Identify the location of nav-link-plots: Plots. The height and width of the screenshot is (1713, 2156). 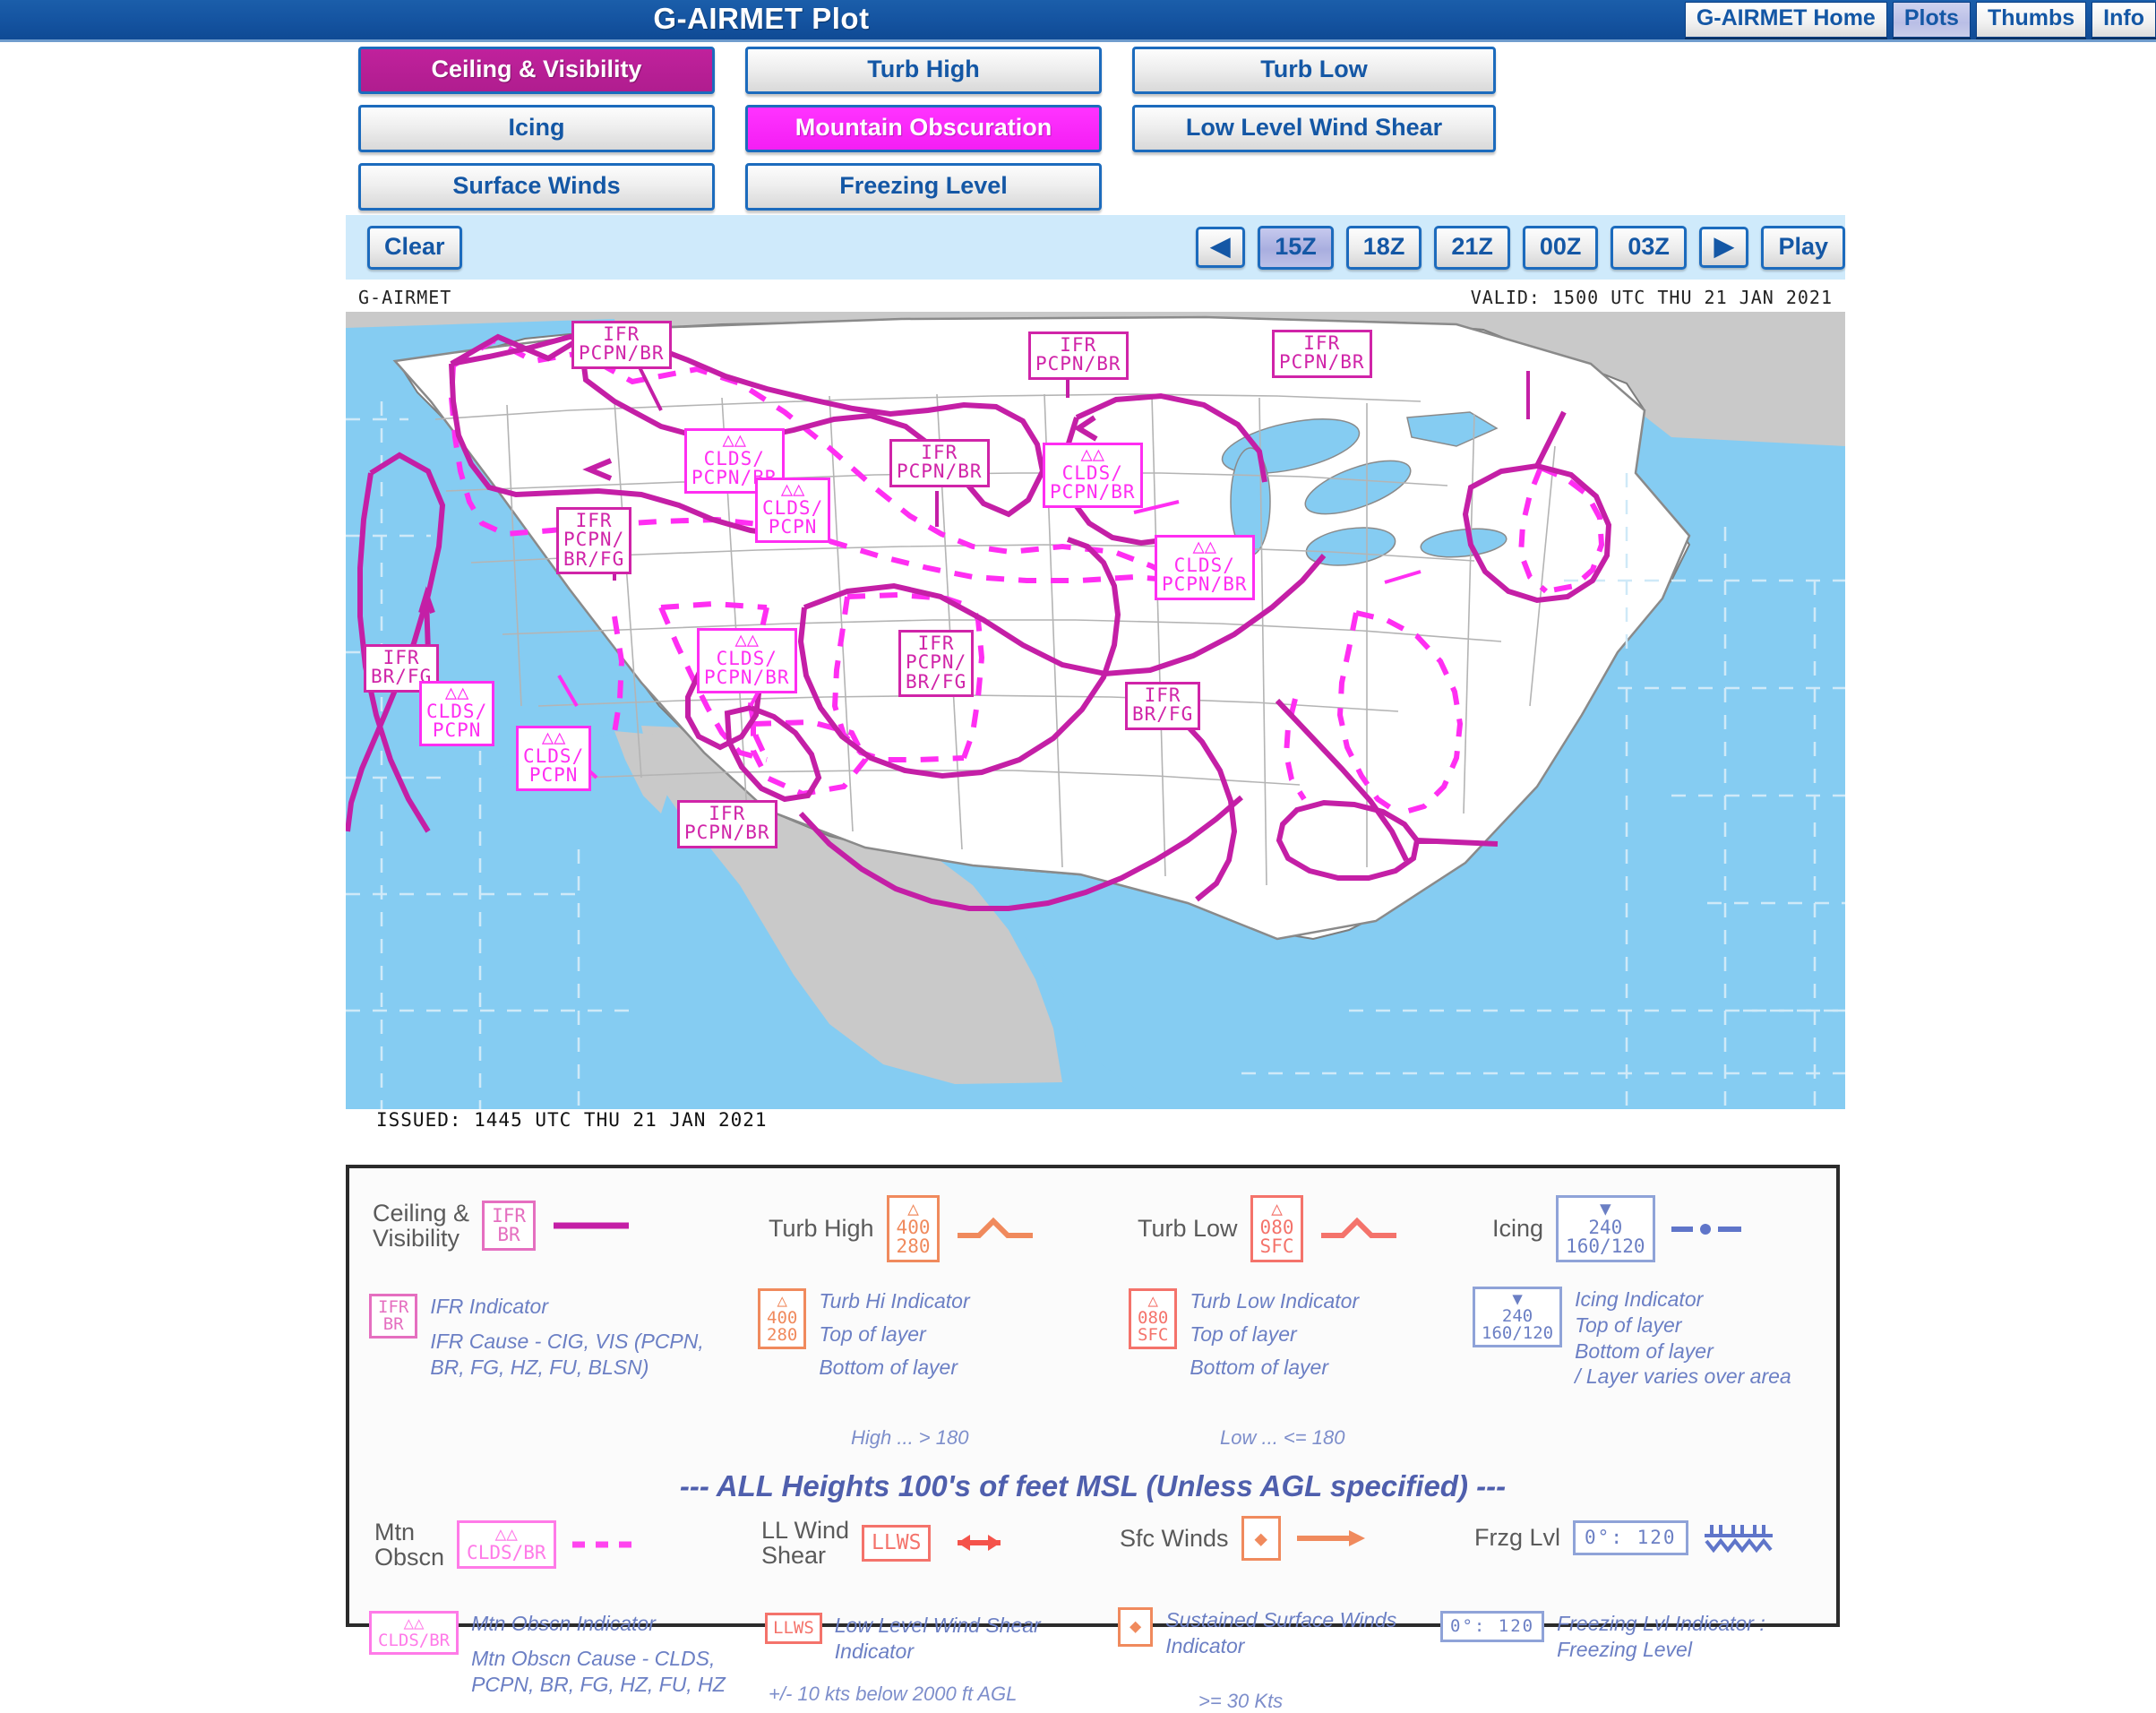
(1931, 20).